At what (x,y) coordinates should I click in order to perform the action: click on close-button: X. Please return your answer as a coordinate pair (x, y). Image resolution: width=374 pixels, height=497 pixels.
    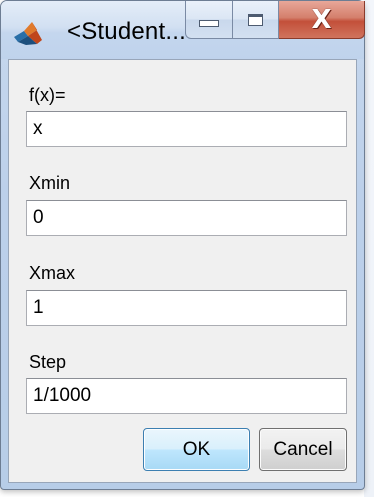
    Looking at the image, I should click on (322, 20).